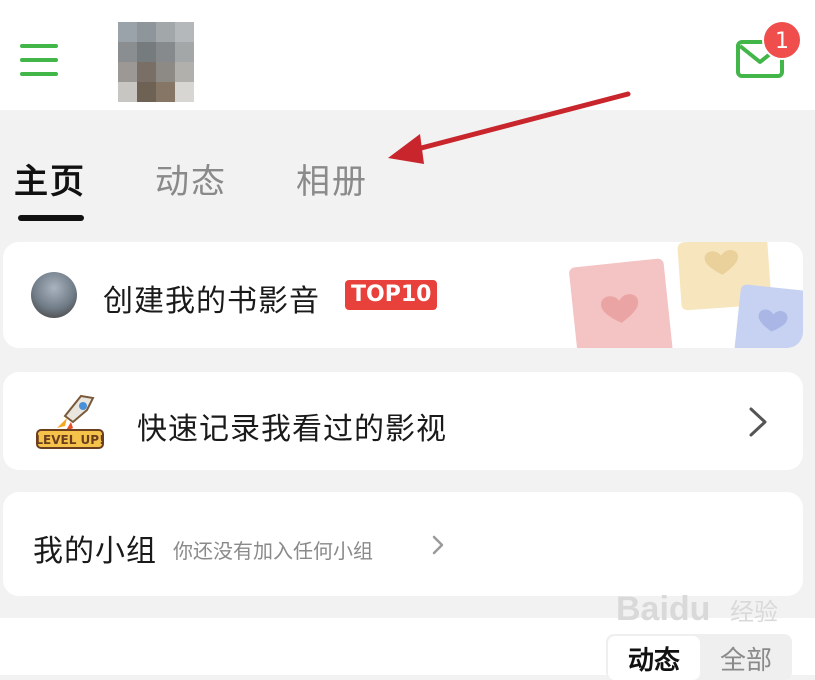 The image size is (815, 680). I want to click on level-up-text: LEVEL UP!, so click(69, 440).